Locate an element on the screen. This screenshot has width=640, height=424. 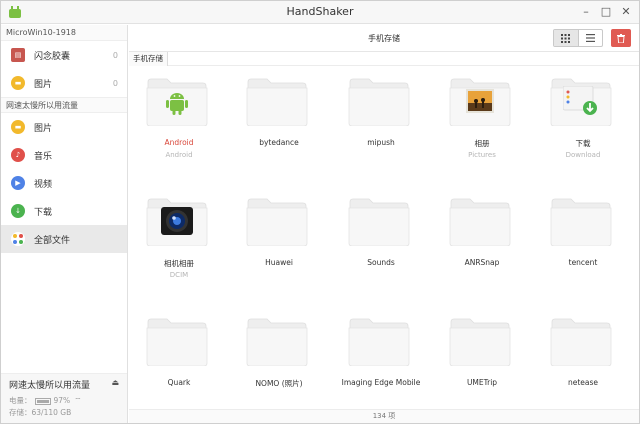
folder-name: 下载 is located at coordinates (583, 143).